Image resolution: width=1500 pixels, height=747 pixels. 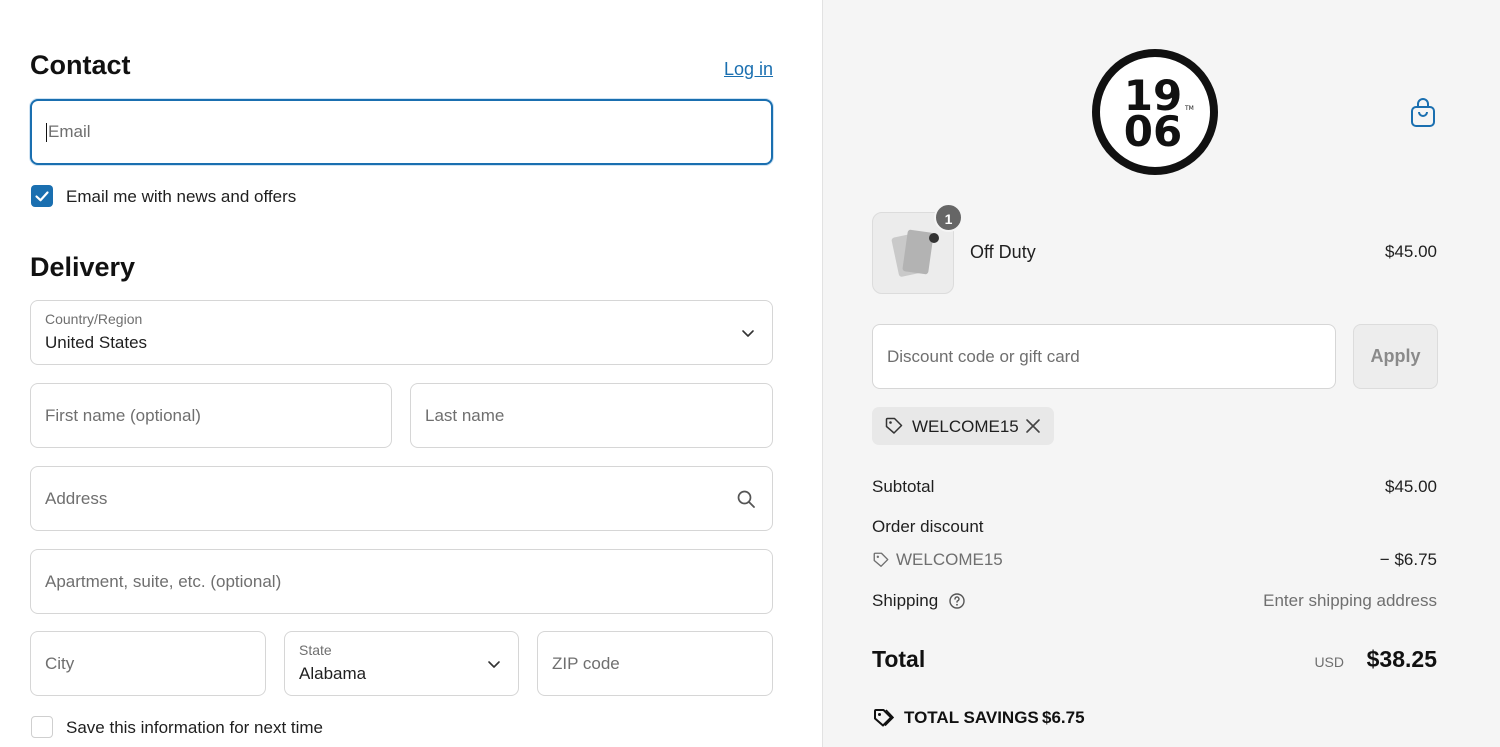 What do you see at coordinates (1350, 600) in the screenshot?
I see `shipping-value: Enter shipping address` at bounding box center [1350, 600].